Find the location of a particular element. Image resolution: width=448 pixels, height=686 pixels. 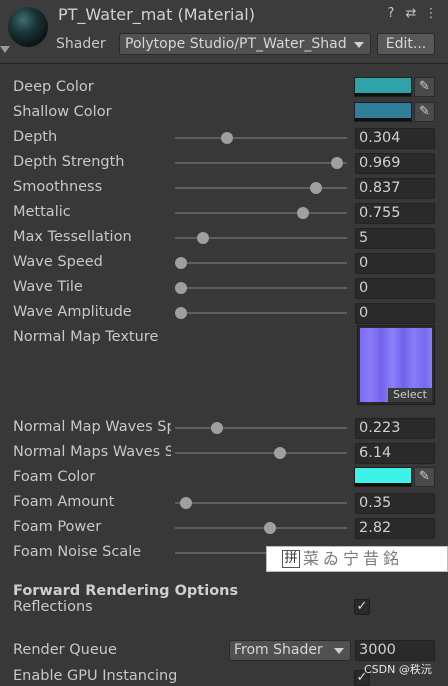

preset-icon: ⇄ is located at coordinates (411, 14).